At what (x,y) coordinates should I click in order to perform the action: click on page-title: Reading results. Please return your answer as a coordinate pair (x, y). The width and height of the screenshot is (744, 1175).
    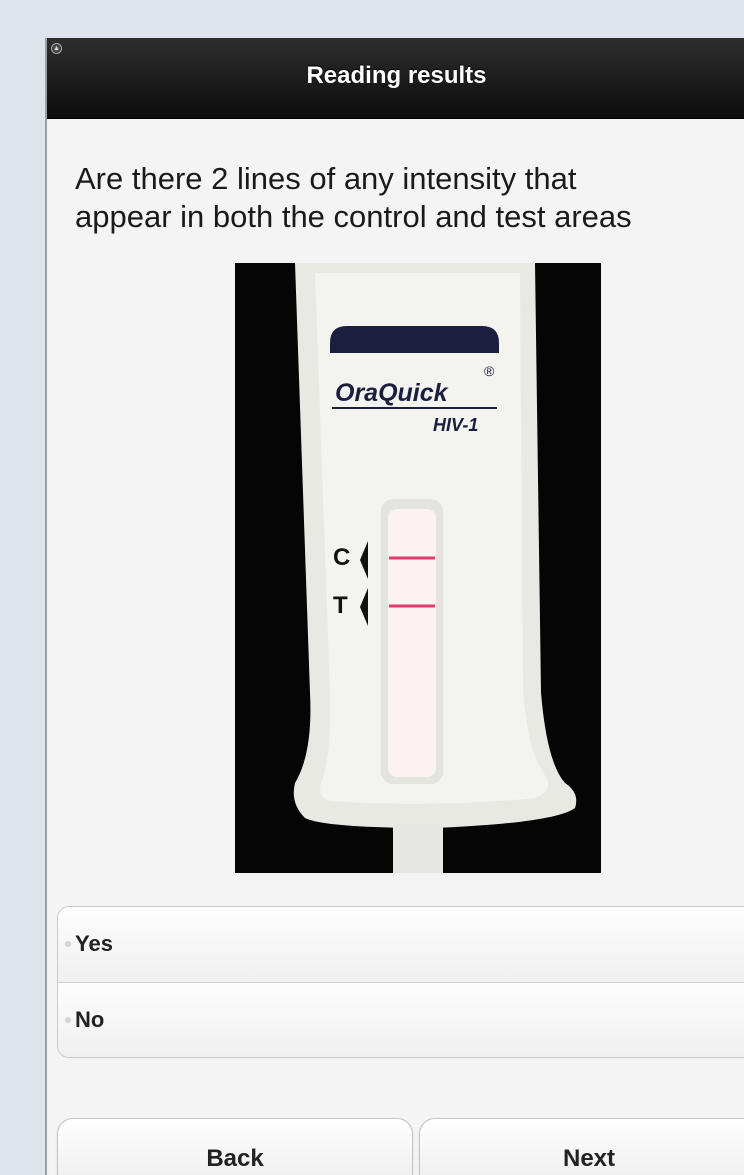
    Looking at the image, I should click on (396, 75).